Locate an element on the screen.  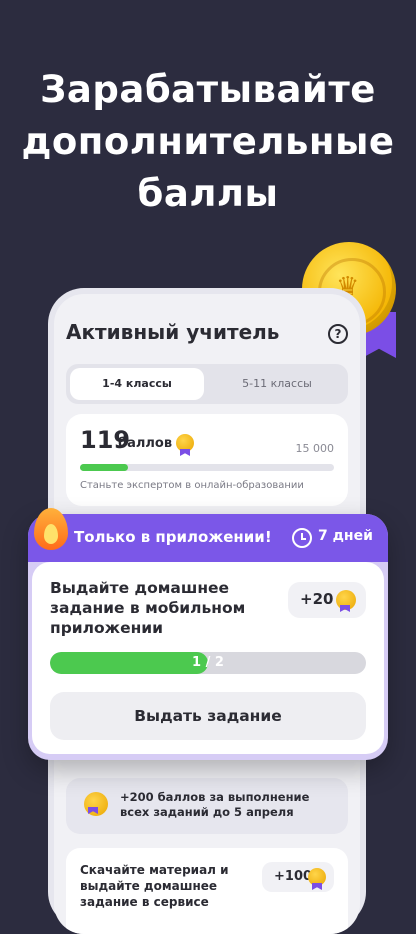
grade-tabs: 1-4 классы 5-11 классы is located at coordinates (207, 384).